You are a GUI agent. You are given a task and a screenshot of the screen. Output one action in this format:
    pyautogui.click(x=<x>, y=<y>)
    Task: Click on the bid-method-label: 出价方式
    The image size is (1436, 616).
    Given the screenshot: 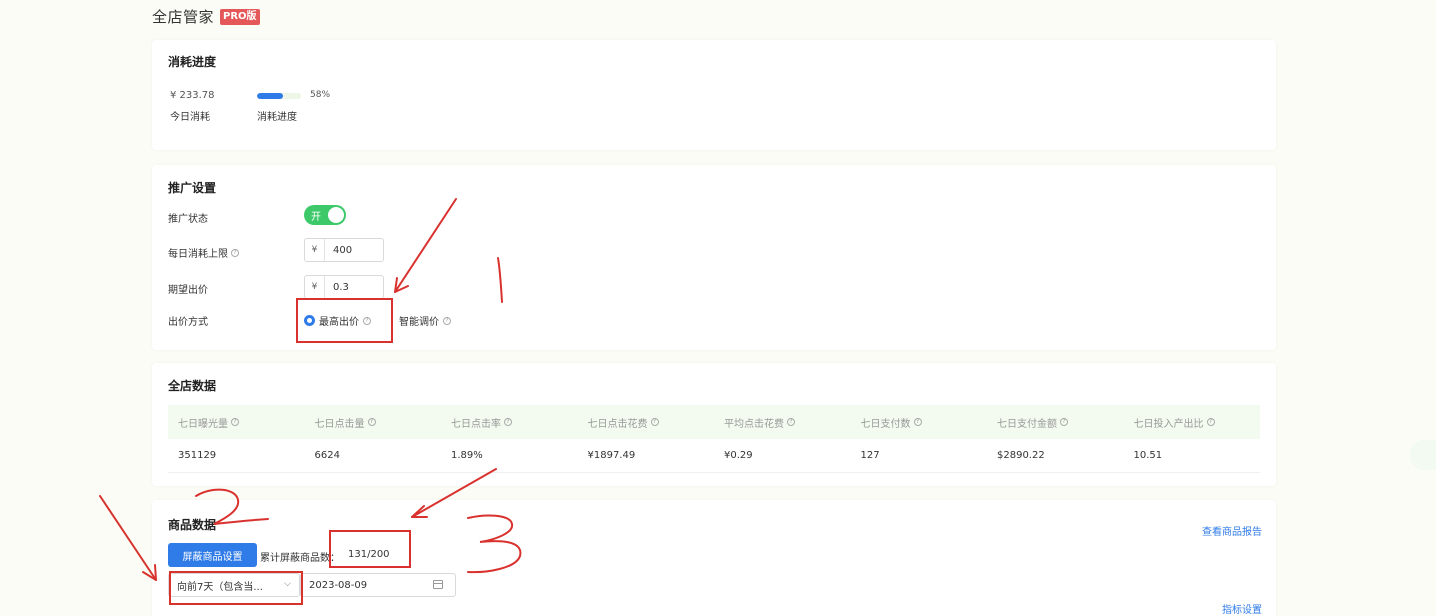 What is the action you would take?
    pyautogui.click(x=188, y=320)
    